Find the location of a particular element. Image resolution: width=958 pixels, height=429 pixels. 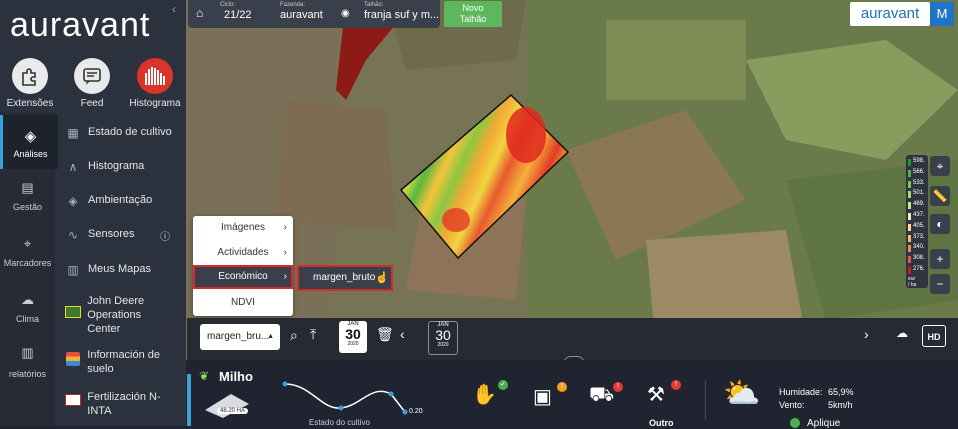

legend-row: 566. is located at coordinates (918, 173).